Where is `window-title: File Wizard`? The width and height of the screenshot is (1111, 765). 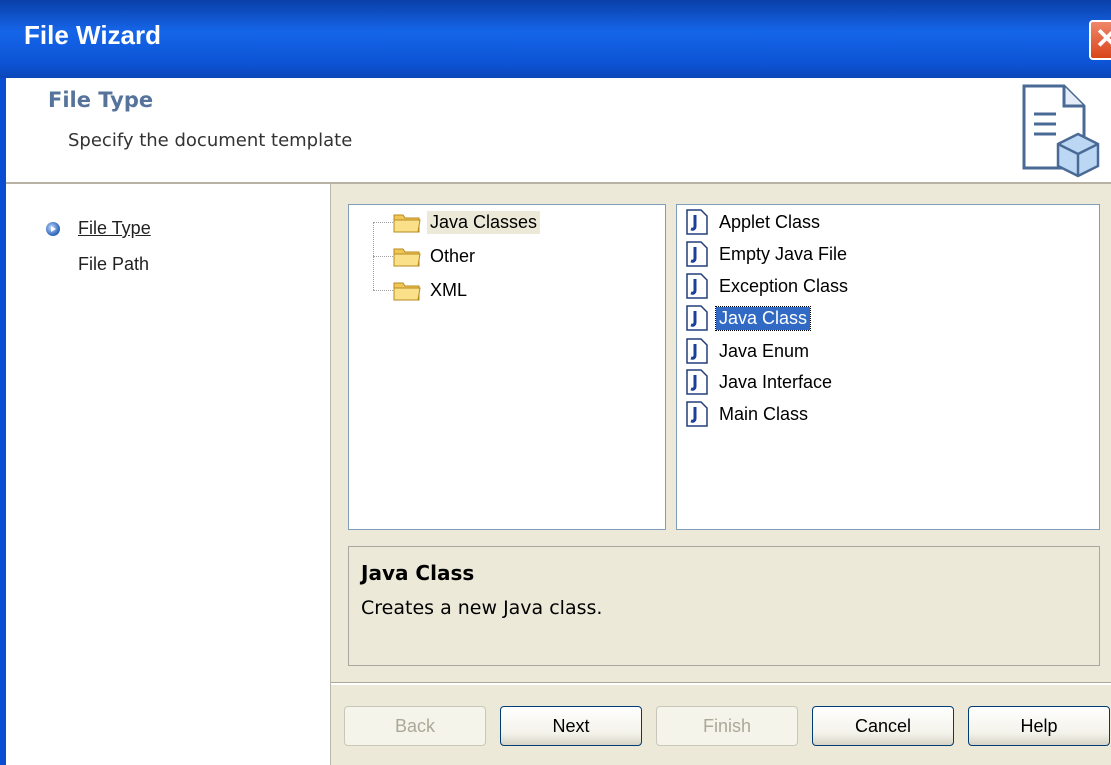 window-title: File Wizard is located at coordinates (93, 35).